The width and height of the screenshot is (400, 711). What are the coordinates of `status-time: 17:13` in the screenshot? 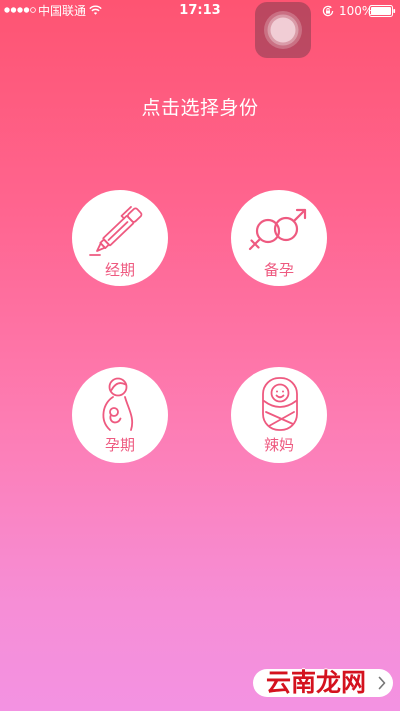 It's located at (200, 10).